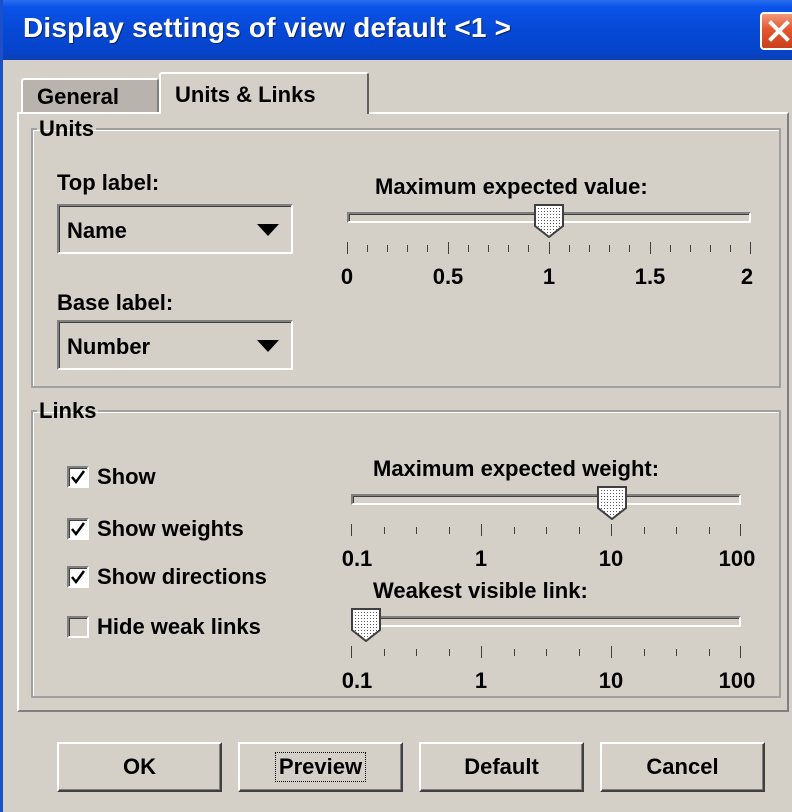  I want to click on max-weight-track, so click(546, 499).